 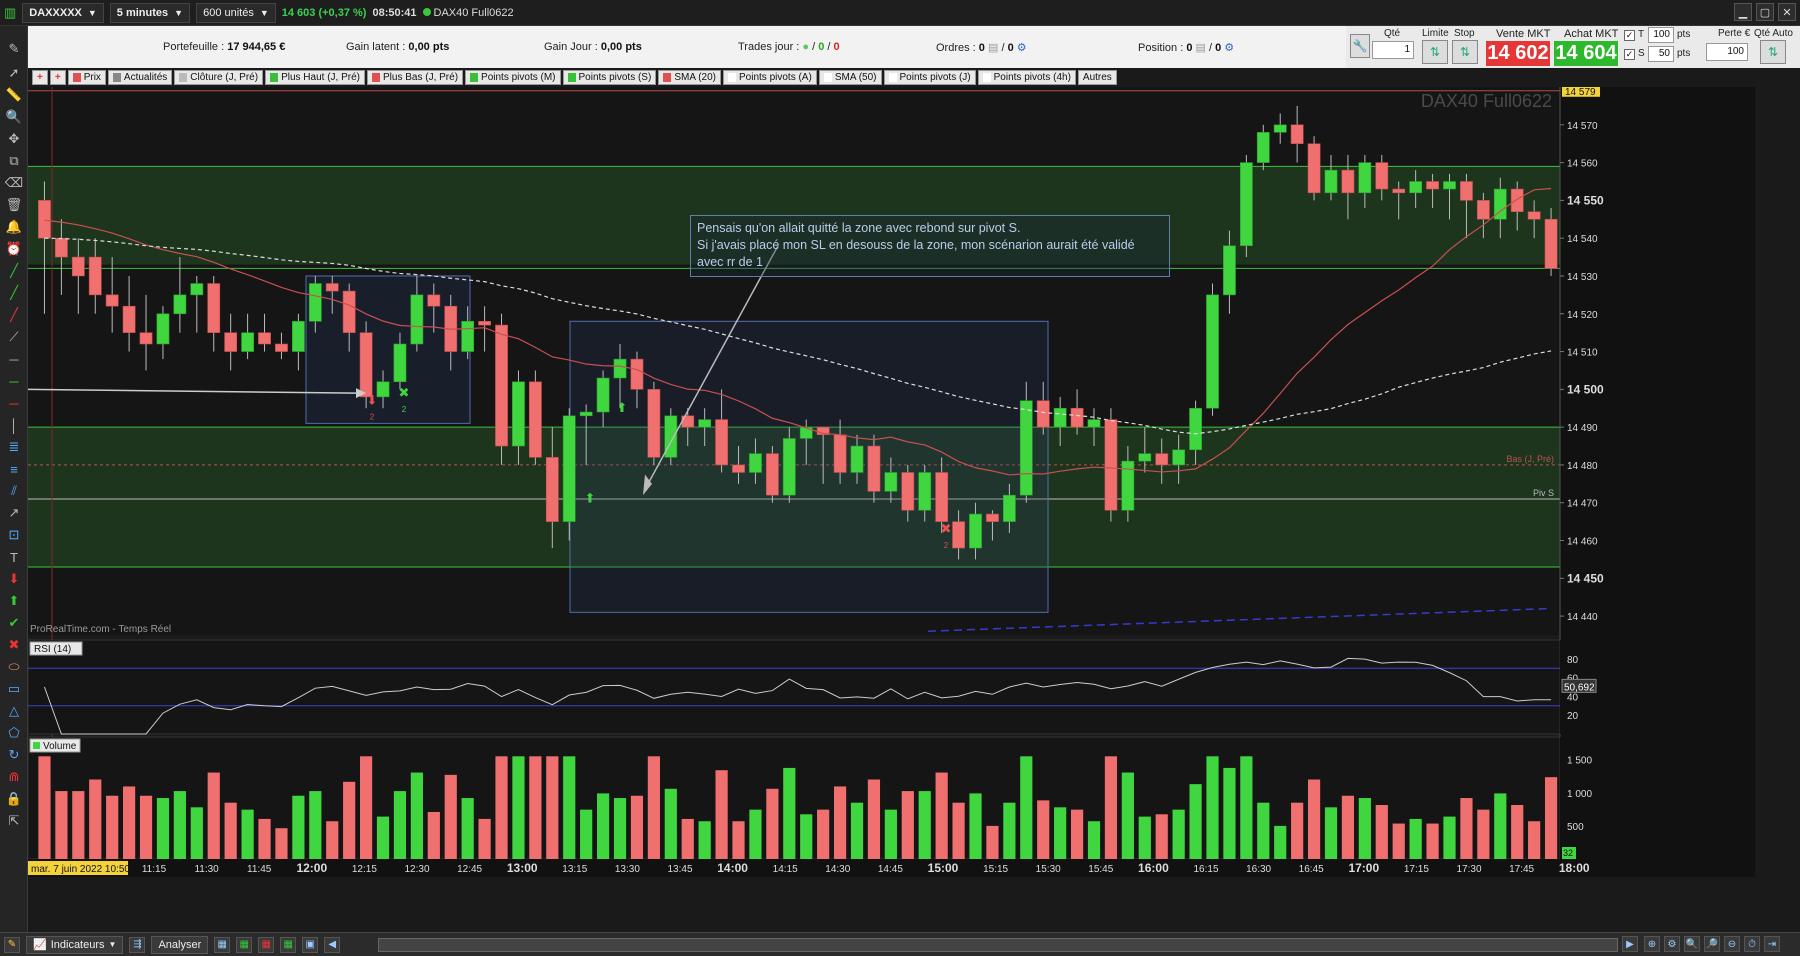 What do you see at coordinates (770, 77) in the screenshot?
I see `indicator-chip-8: Points pivots (A)` at bounding box center [770, 77].